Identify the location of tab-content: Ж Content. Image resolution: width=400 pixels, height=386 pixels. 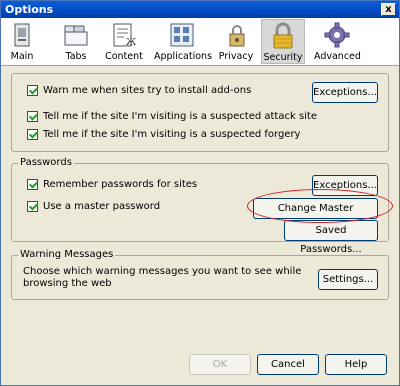
(124, 41).